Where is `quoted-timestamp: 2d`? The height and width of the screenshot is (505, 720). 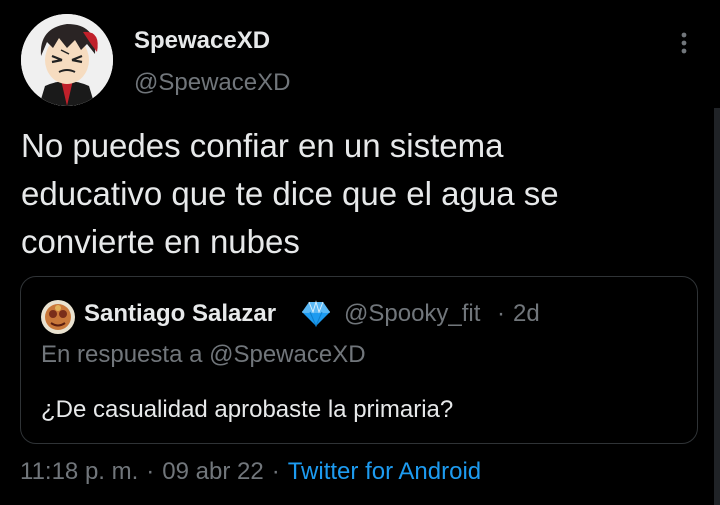
quoted-timestamp: 2d is located at coordinates (526, 314).